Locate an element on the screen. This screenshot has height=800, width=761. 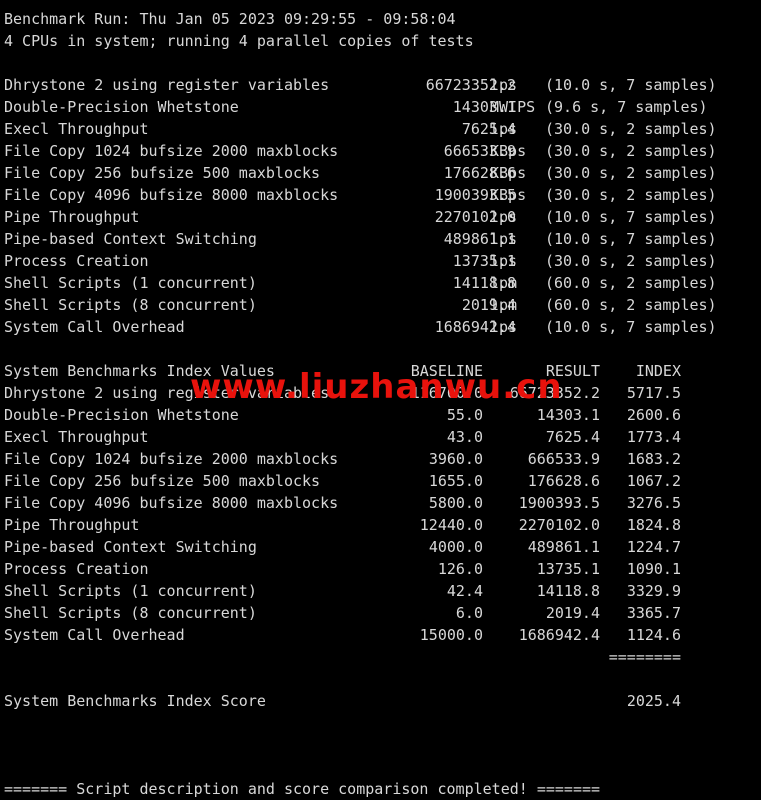
index-row-name: File Copy 4096 bufsize 8000 maxblocks is located at coordinates (171, 503).